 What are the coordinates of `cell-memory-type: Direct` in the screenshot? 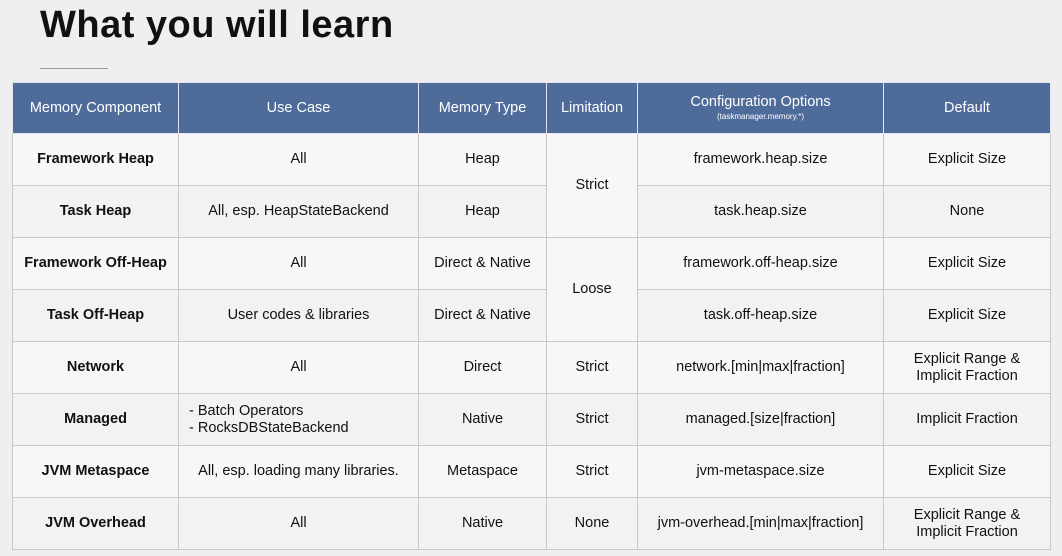 It's located at (482, 367).